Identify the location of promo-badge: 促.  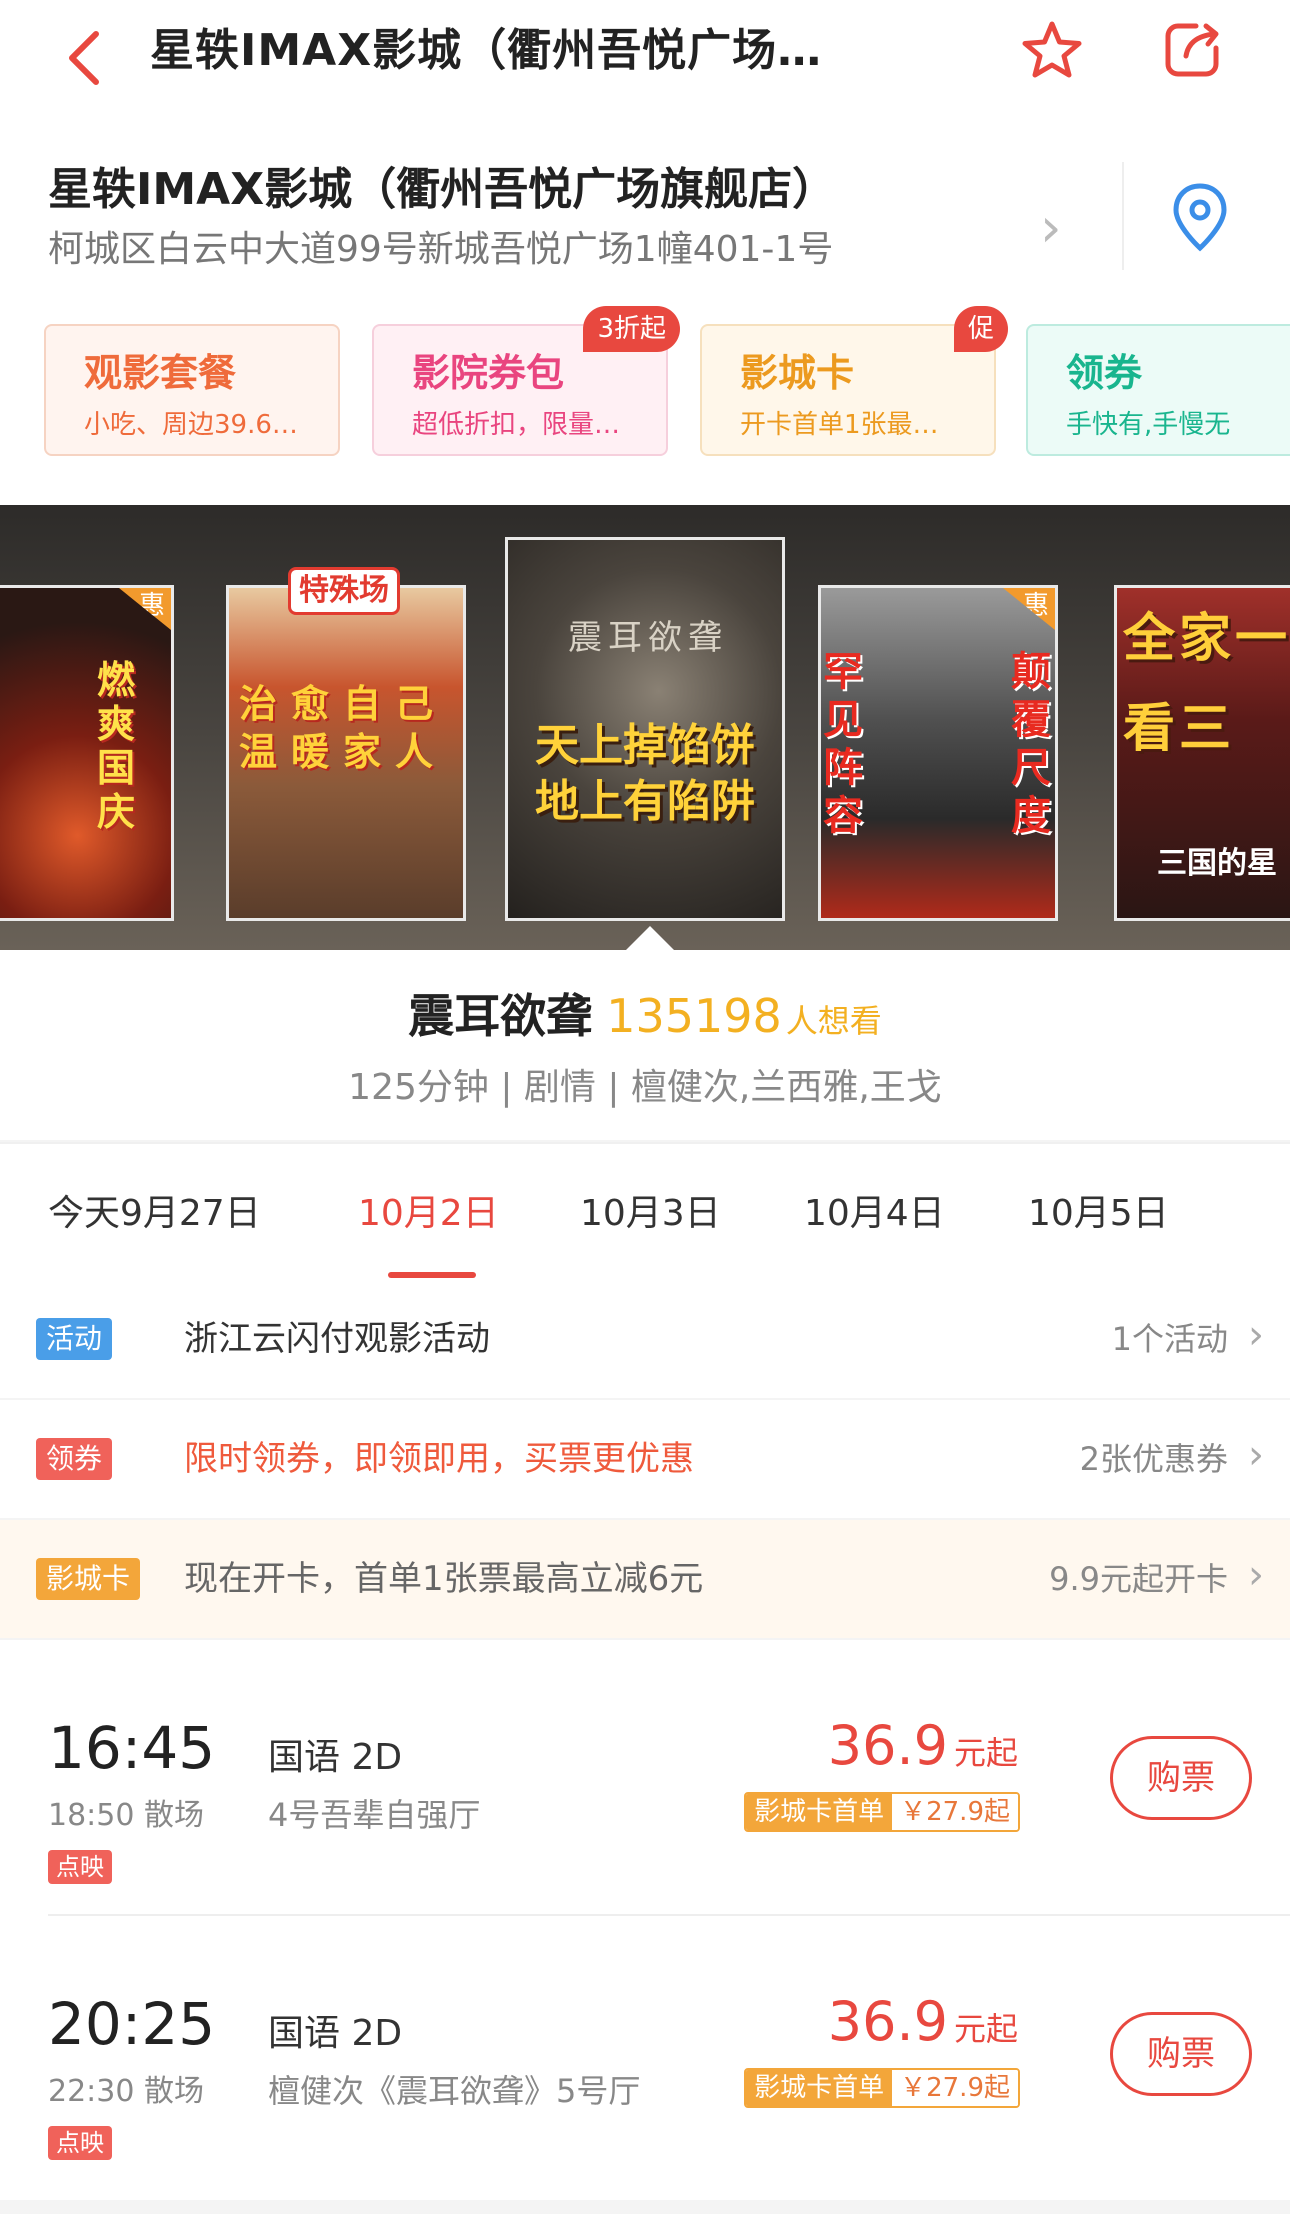
(980, 329).